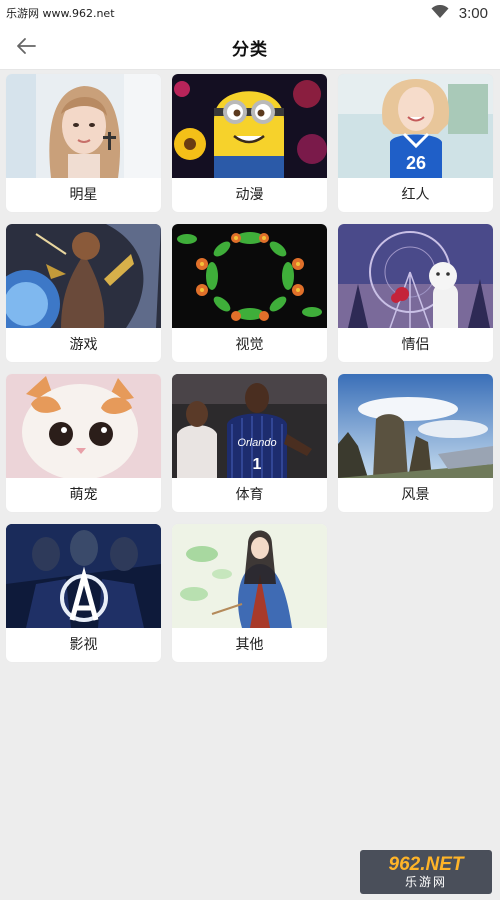  What do you see at coordinates (83, 645) in the screenshot?
I see `category-label: 影视` at bounding box center [83, 645].